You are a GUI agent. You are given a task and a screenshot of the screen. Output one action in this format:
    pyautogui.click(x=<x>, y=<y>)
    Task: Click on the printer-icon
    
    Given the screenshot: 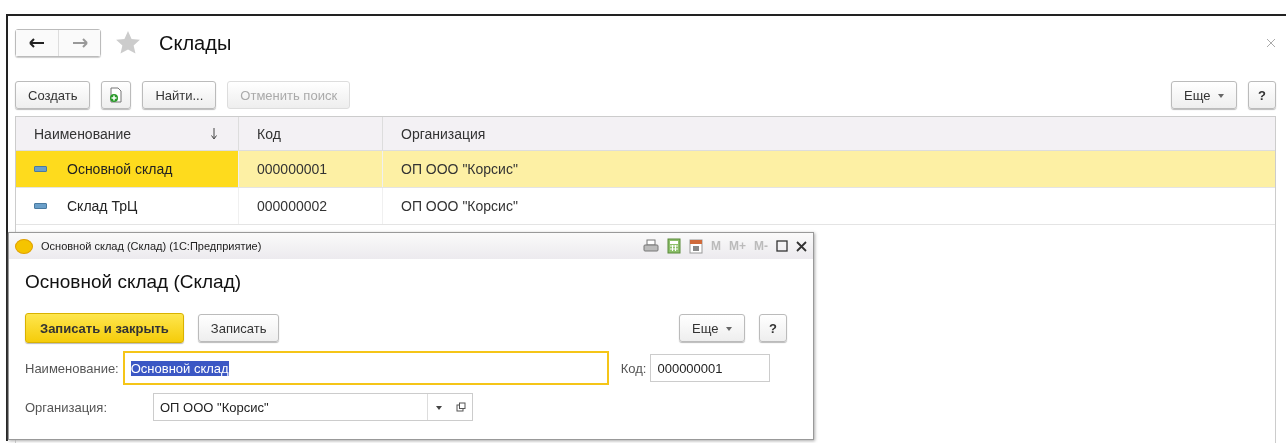 What is the action you would take?
    pyautogui.click(x=651, y=246)
    